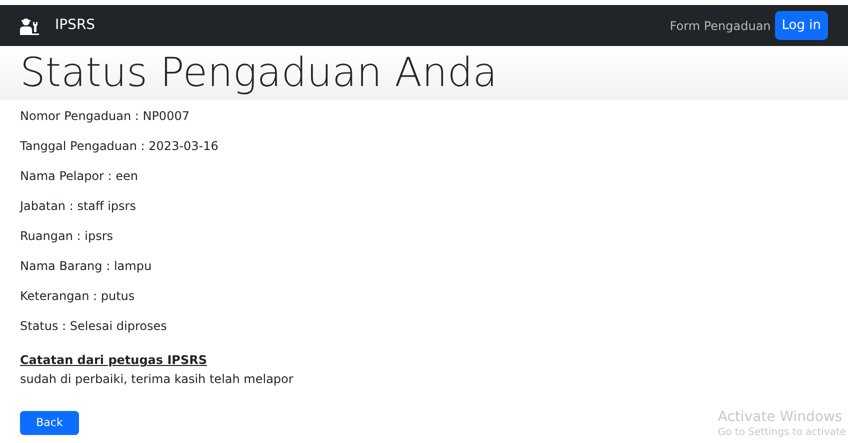 The width and height of the screenshot is (848, 443). Describe the element at coordinates (75, 25) in the screenshot. I see `brand-link: IPSRS` at that location.